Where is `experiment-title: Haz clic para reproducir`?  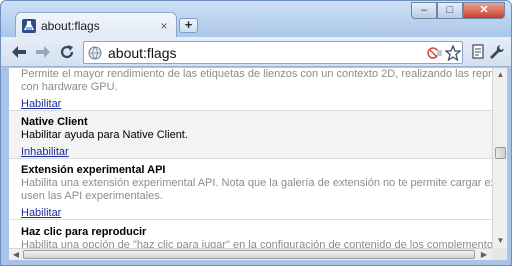 experiment-title: Haz clic para reproducir is located at coordinates (84, 232).